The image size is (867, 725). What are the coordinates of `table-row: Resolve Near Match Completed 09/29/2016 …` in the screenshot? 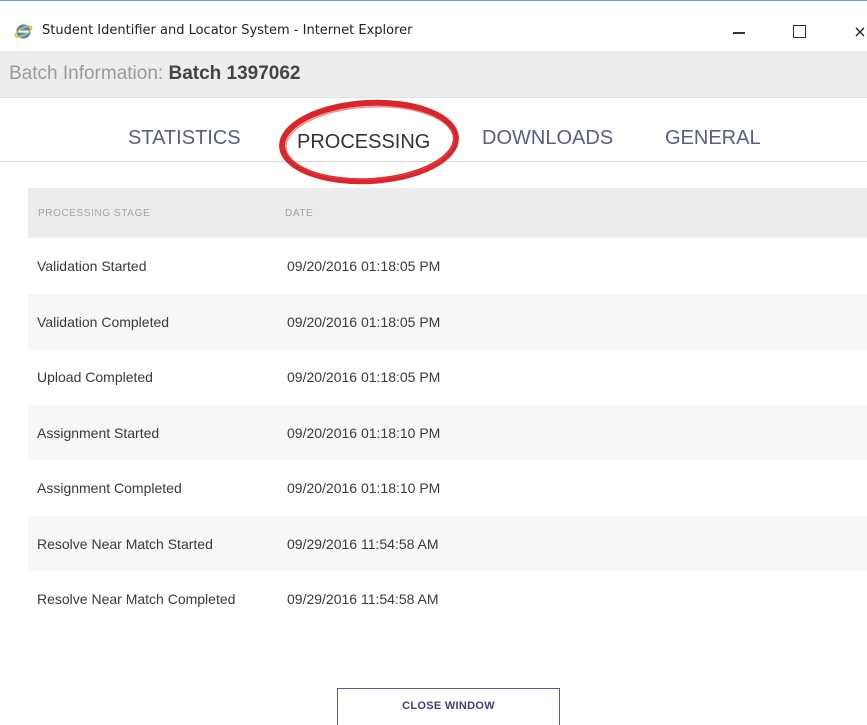 It's located at (447, 599).